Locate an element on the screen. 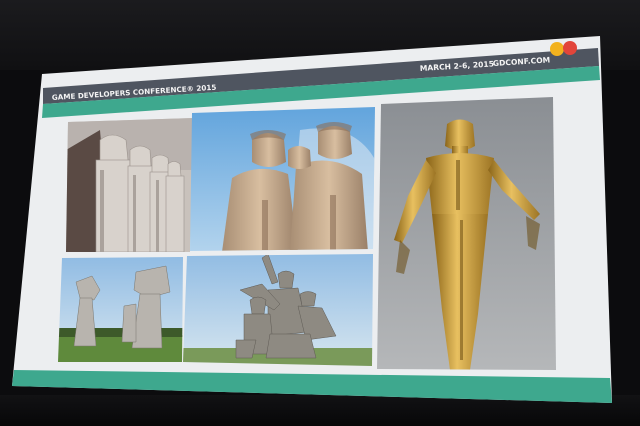  photo-soldier-group is located at coordinates (278, 310).